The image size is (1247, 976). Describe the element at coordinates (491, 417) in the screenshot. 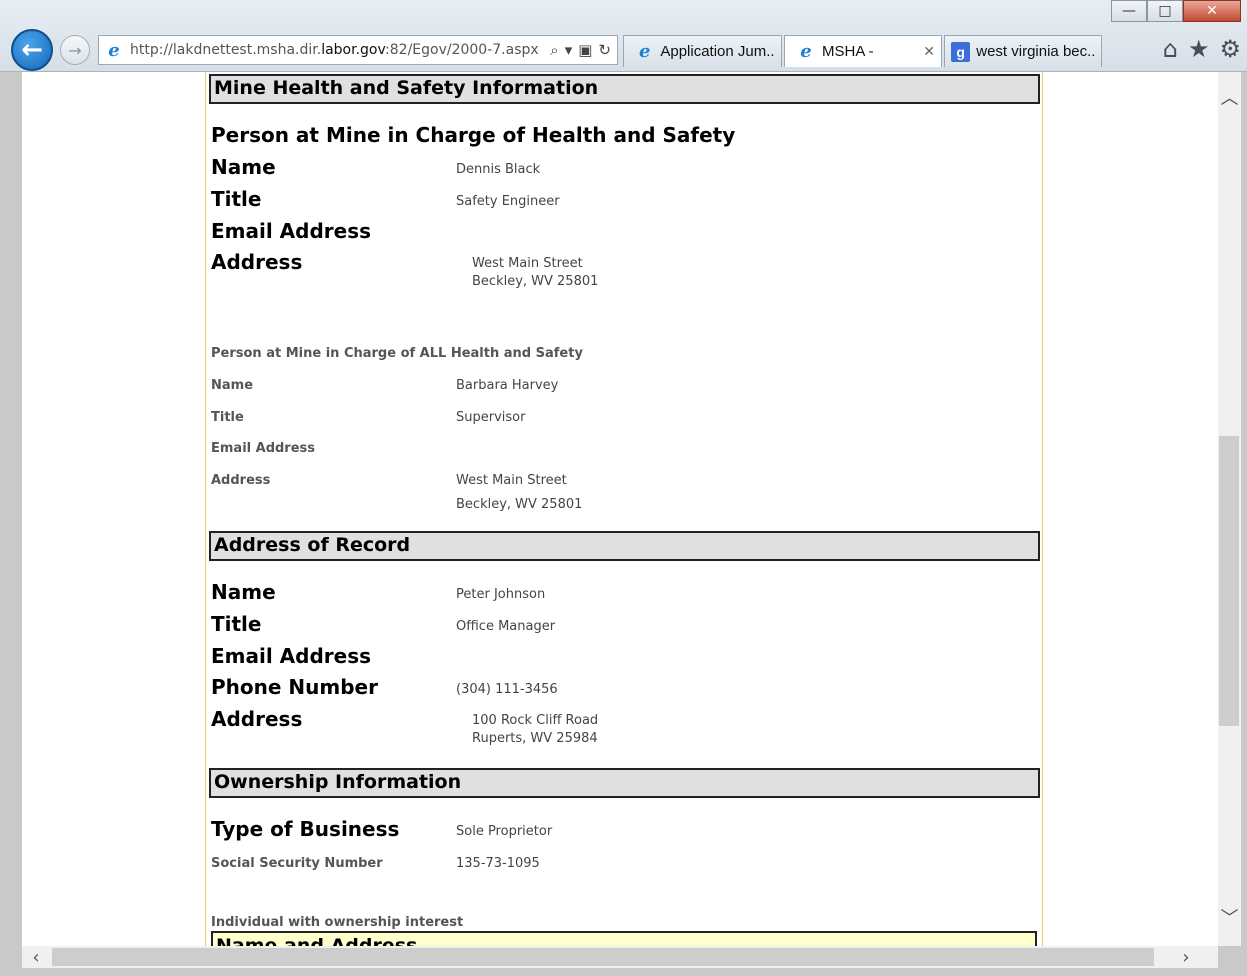

I see `person-all-job-title: Supervisor` at that location.